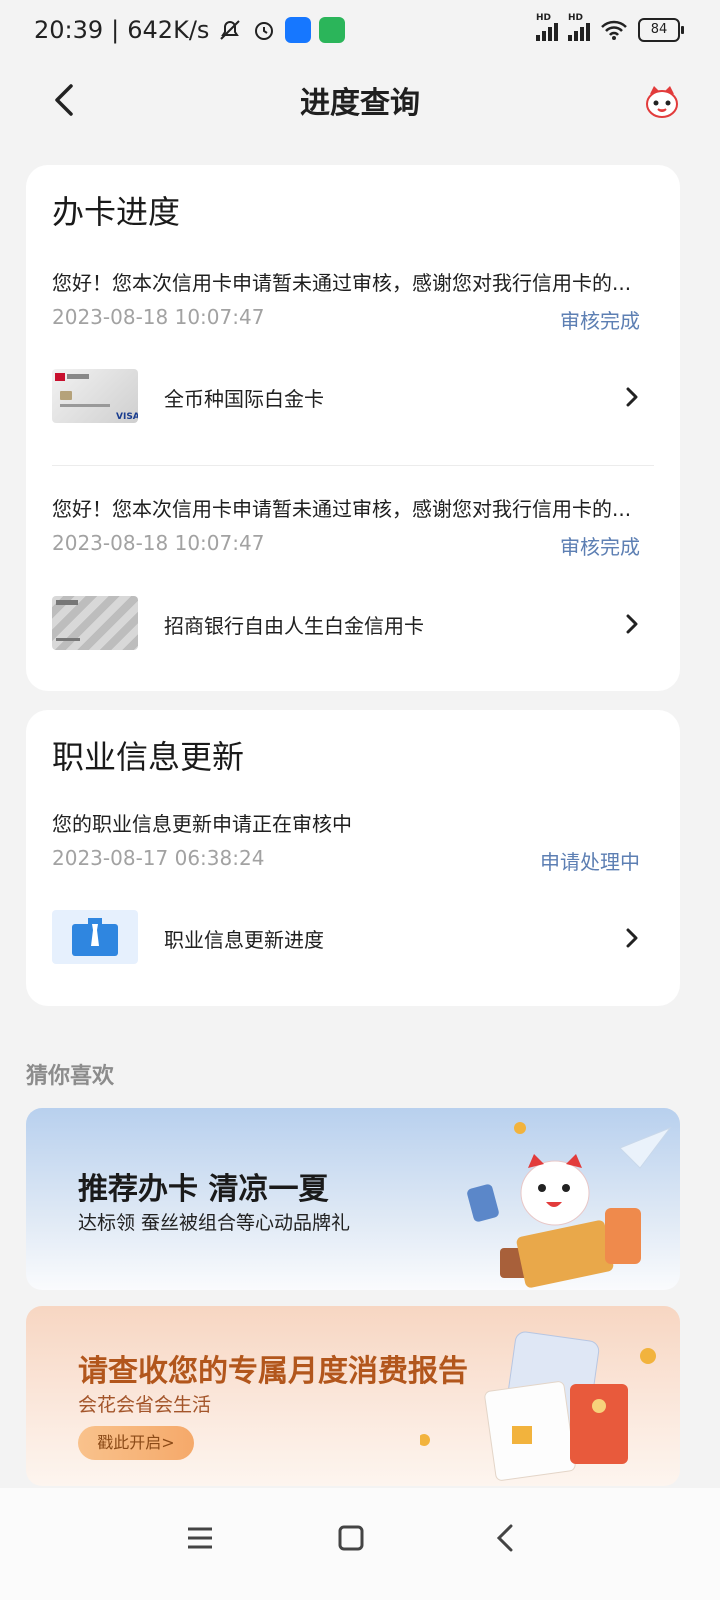  I want to click on credit-card-image: VISA, so click(95, 396).